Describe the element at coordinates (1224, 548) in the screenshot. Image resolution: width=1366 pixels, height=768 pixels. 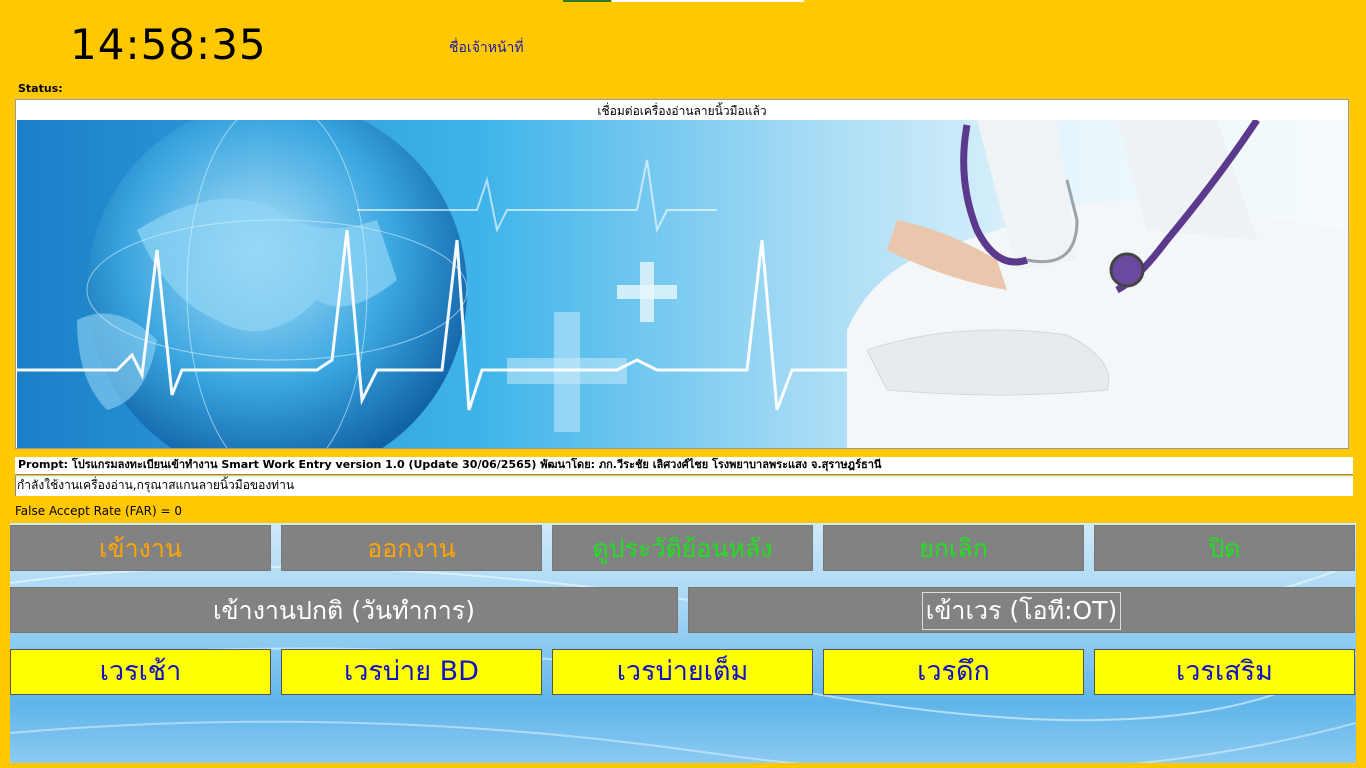
I see `close-button: ปิด` at that location.